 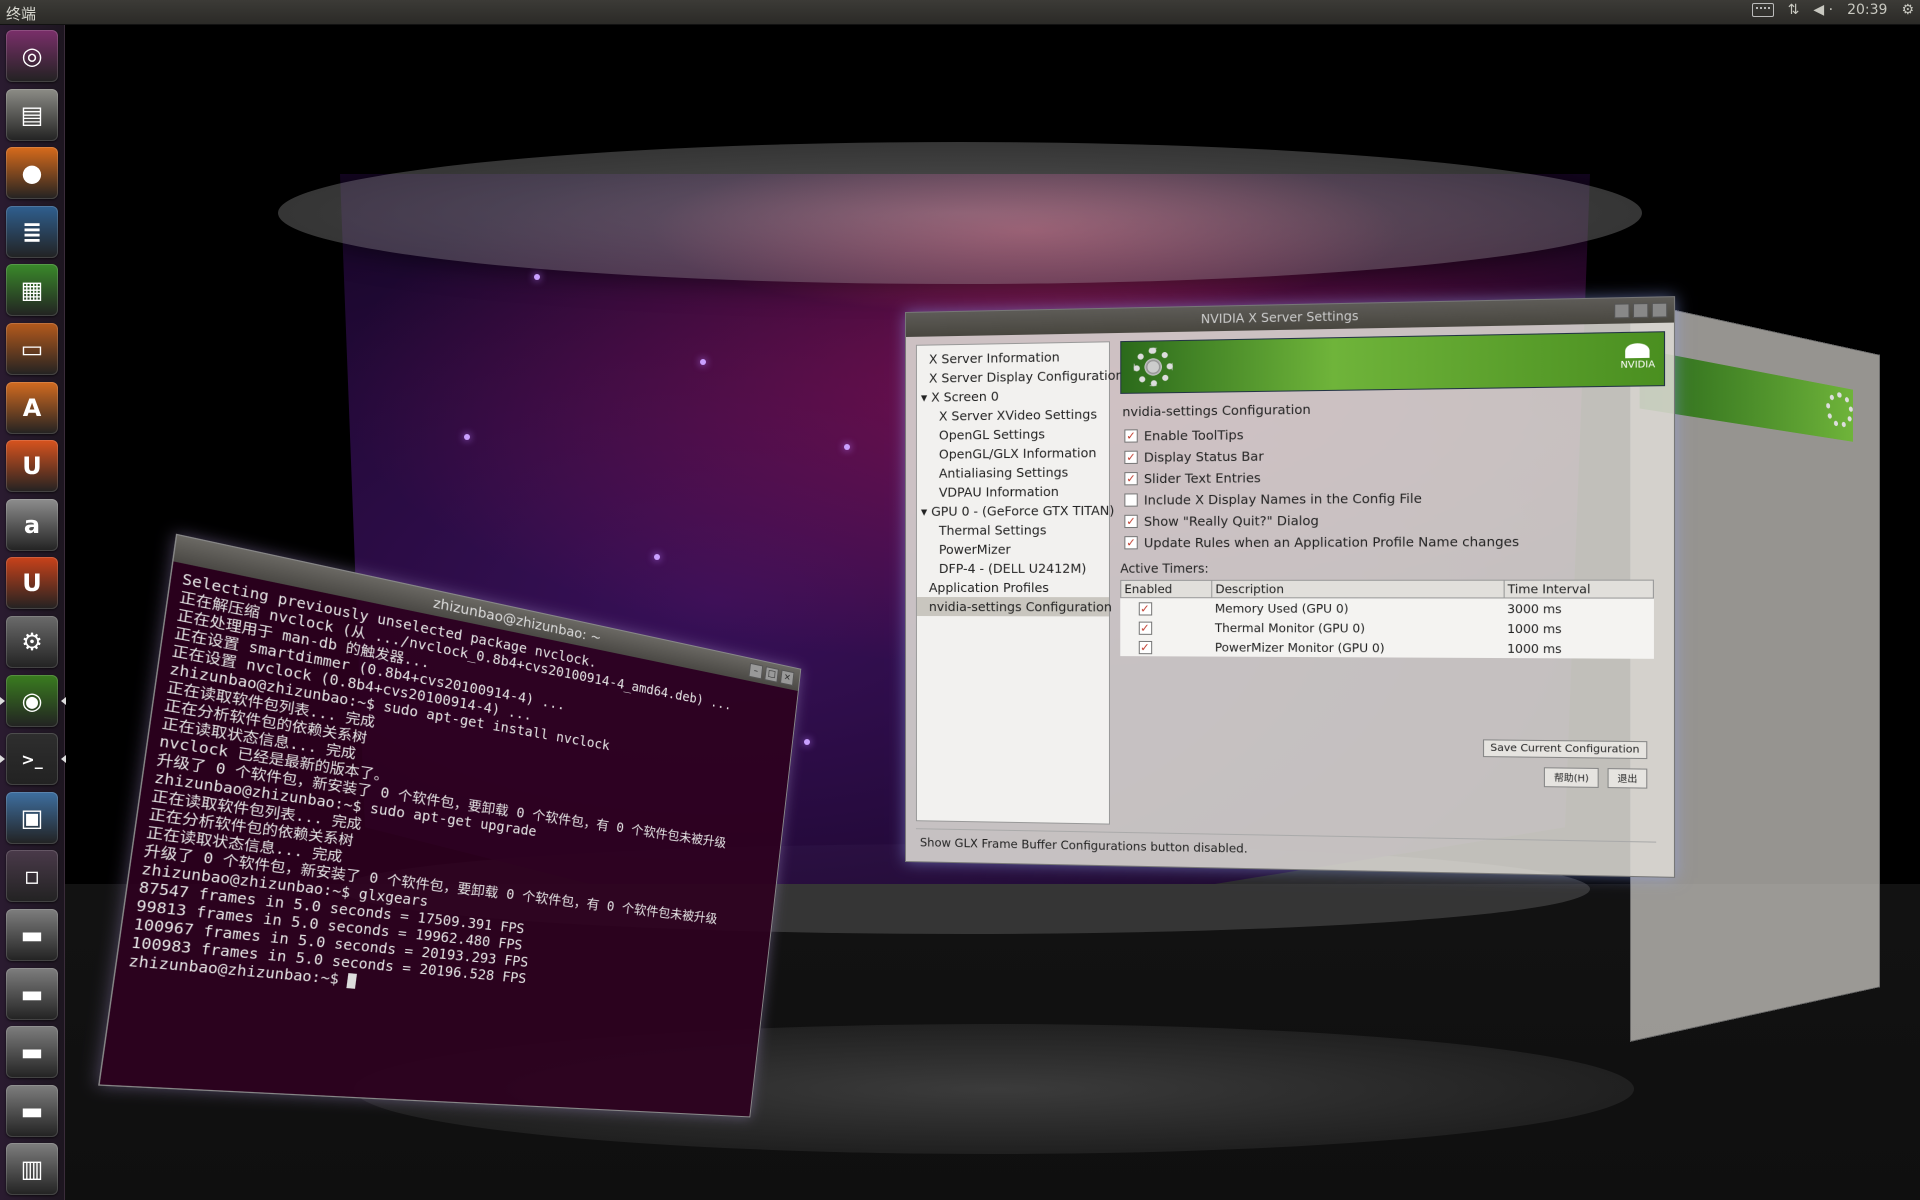 I want to click on close-icon, so click(x=1660, y=310).